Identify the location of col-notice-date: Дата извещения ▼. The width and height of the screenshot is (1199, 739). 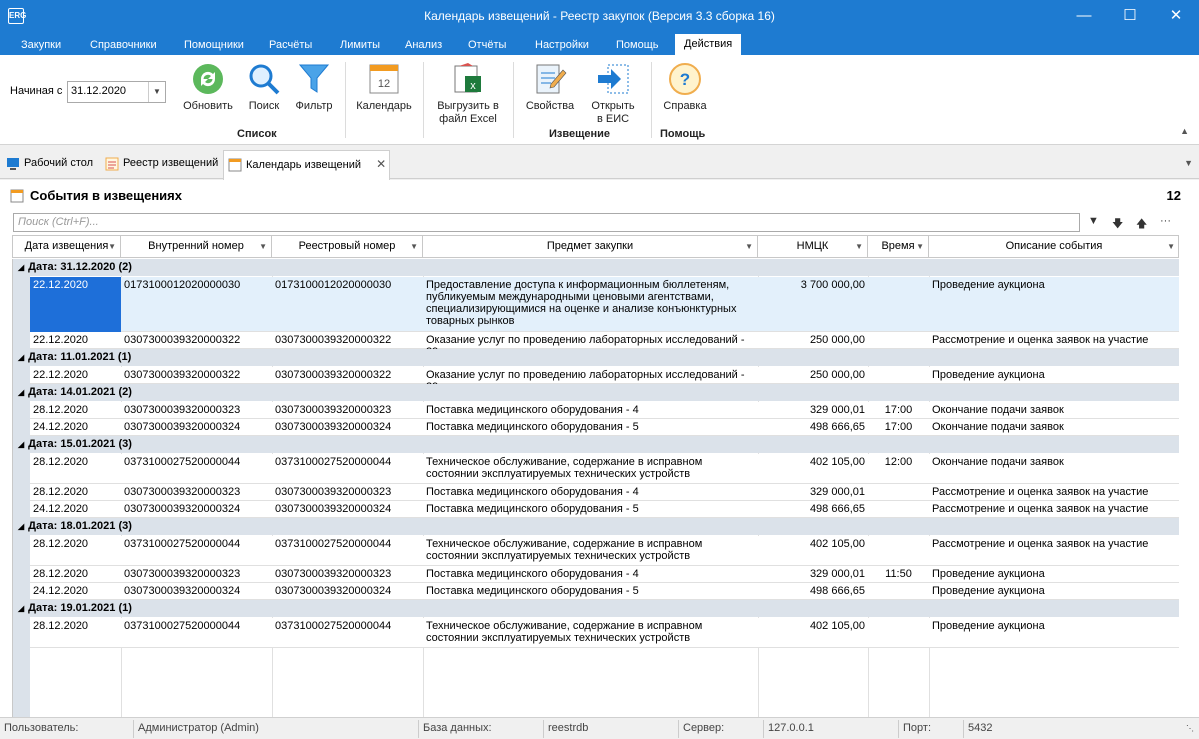
(67, 246).